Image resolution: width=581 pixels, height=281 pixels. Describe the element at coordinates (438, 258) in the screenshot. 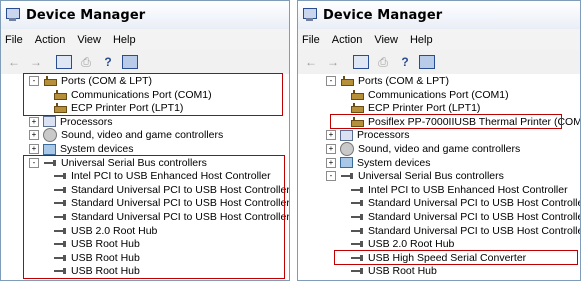

I see `tree-leaf-usb: USB High Speed Serial Converter` at that location.